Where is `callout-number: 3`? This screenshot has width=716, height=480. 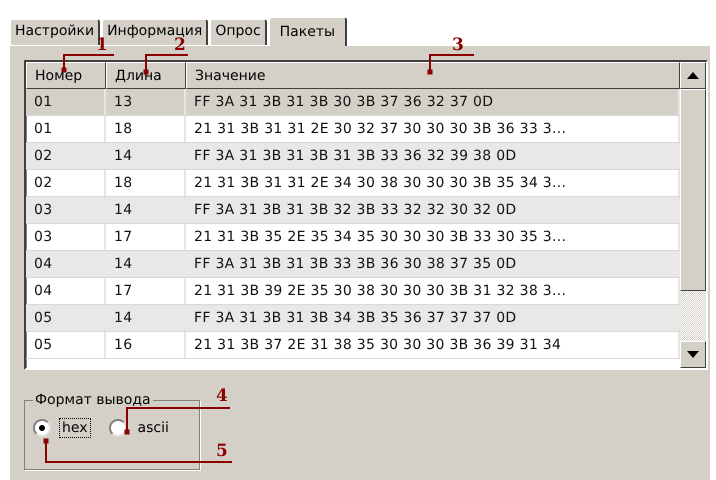
callout-number: 3 is located at coordinates (458, 45).